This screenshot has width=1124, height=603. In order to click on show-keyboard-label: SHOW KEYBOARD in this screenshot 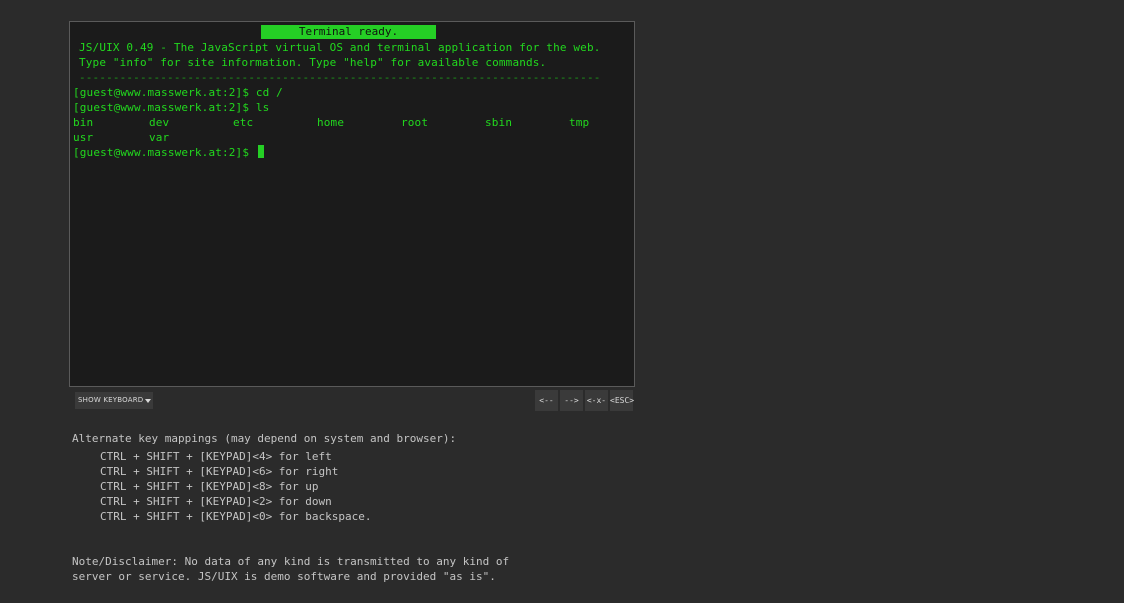, I will do `click(111, 400)`.